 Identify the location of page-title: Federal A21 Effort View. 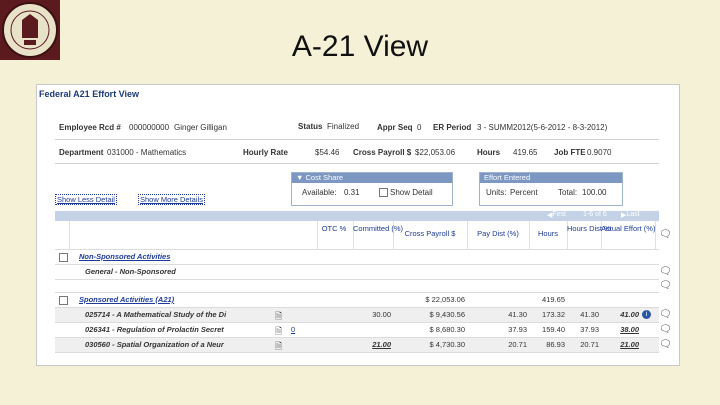
(89, 94).